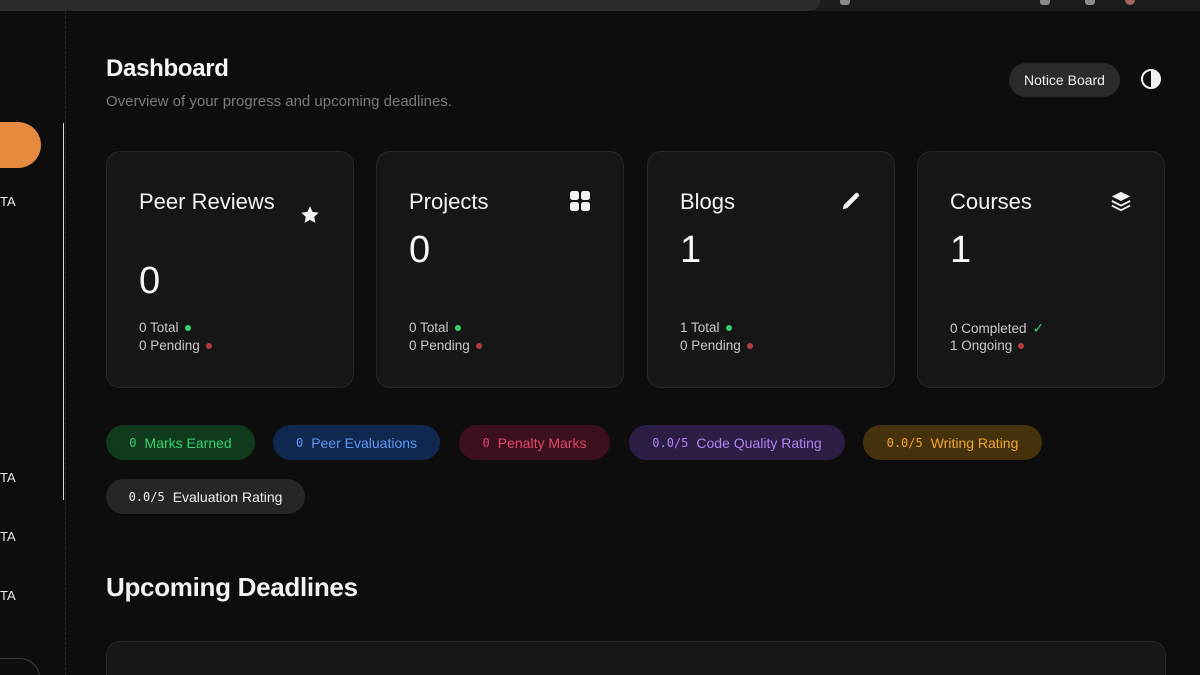 This screenshot has height=675, width=1200. Describe the element at coordinates (33, 343) in the screenshot. I see `sidebar: TA TA TA TA` at that location.